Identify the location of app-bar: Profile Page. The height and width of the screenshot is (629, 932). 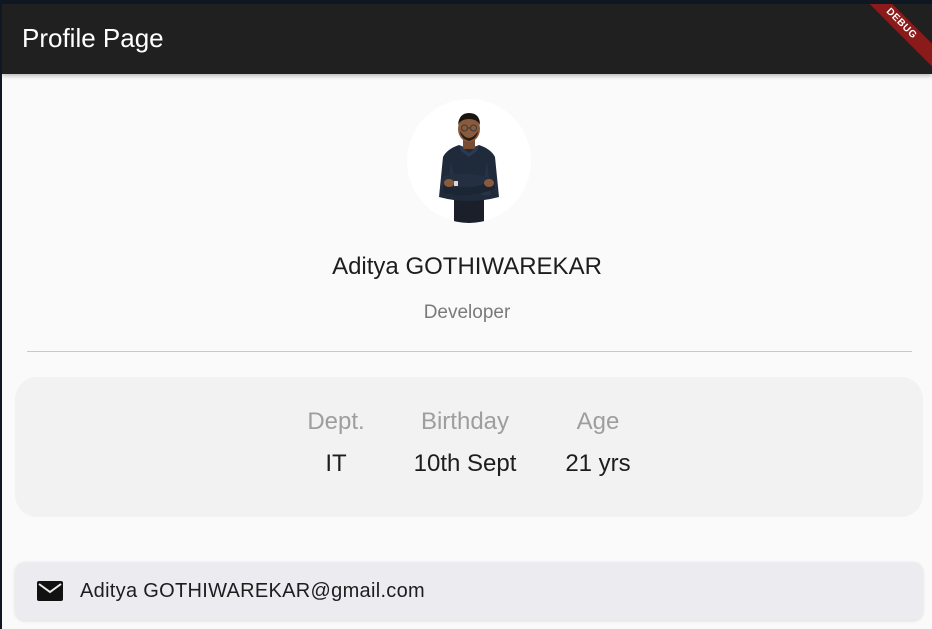
(467, 39).